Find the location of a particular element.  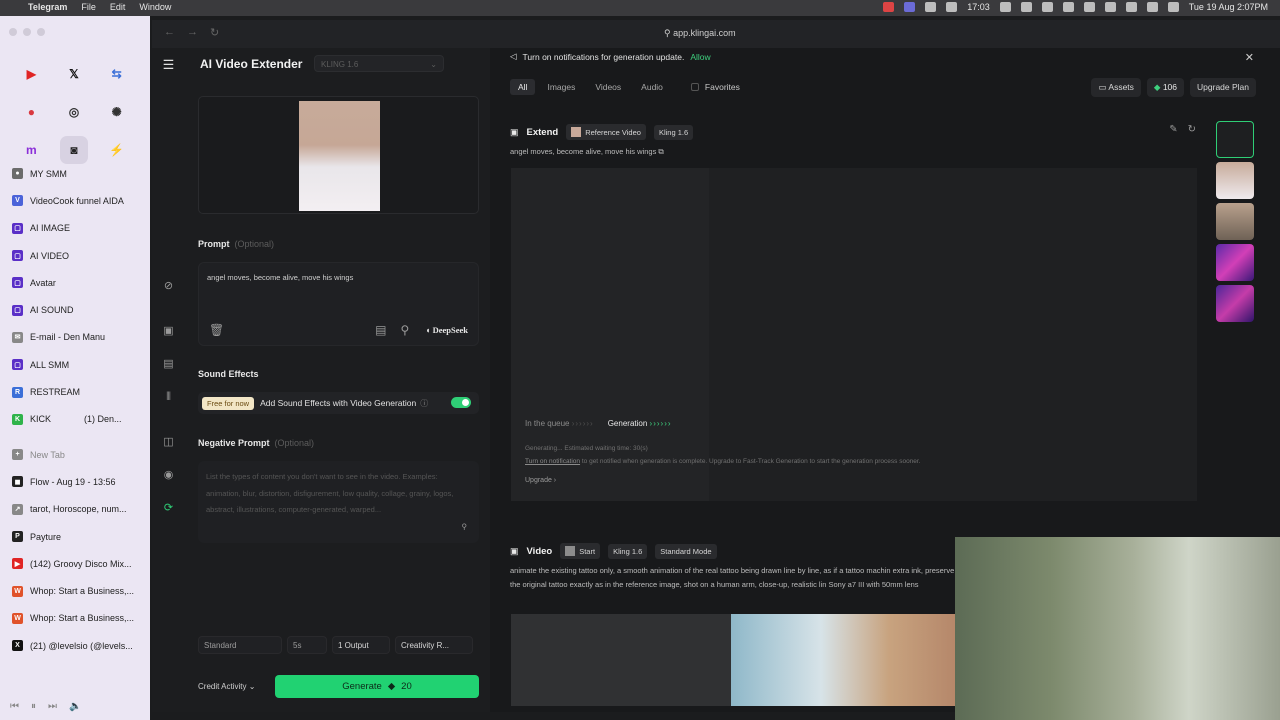

wifi-icon is located at coordinates (1131, 7).